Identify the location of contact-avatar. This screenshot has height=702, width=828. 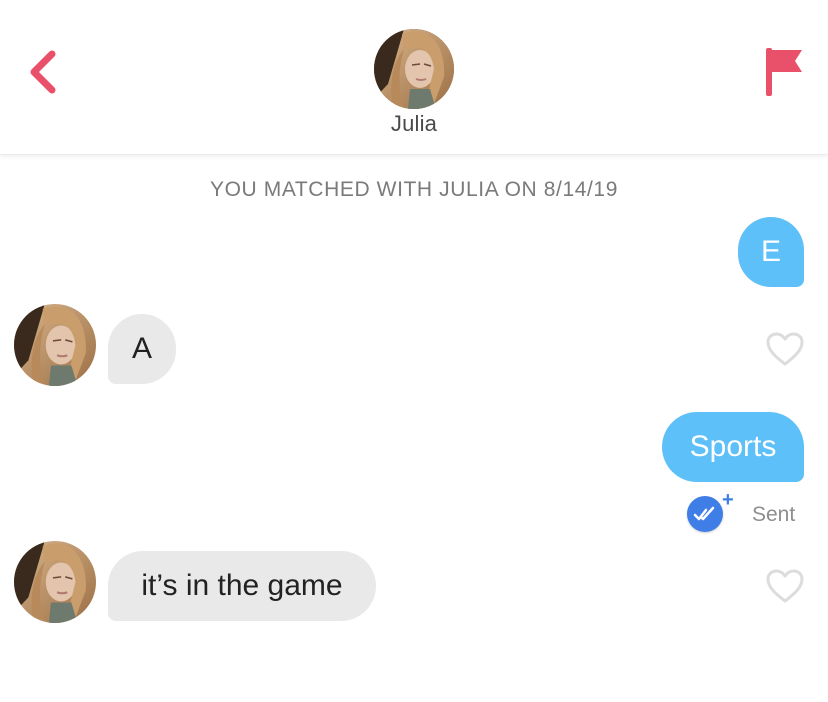
(414, 69).